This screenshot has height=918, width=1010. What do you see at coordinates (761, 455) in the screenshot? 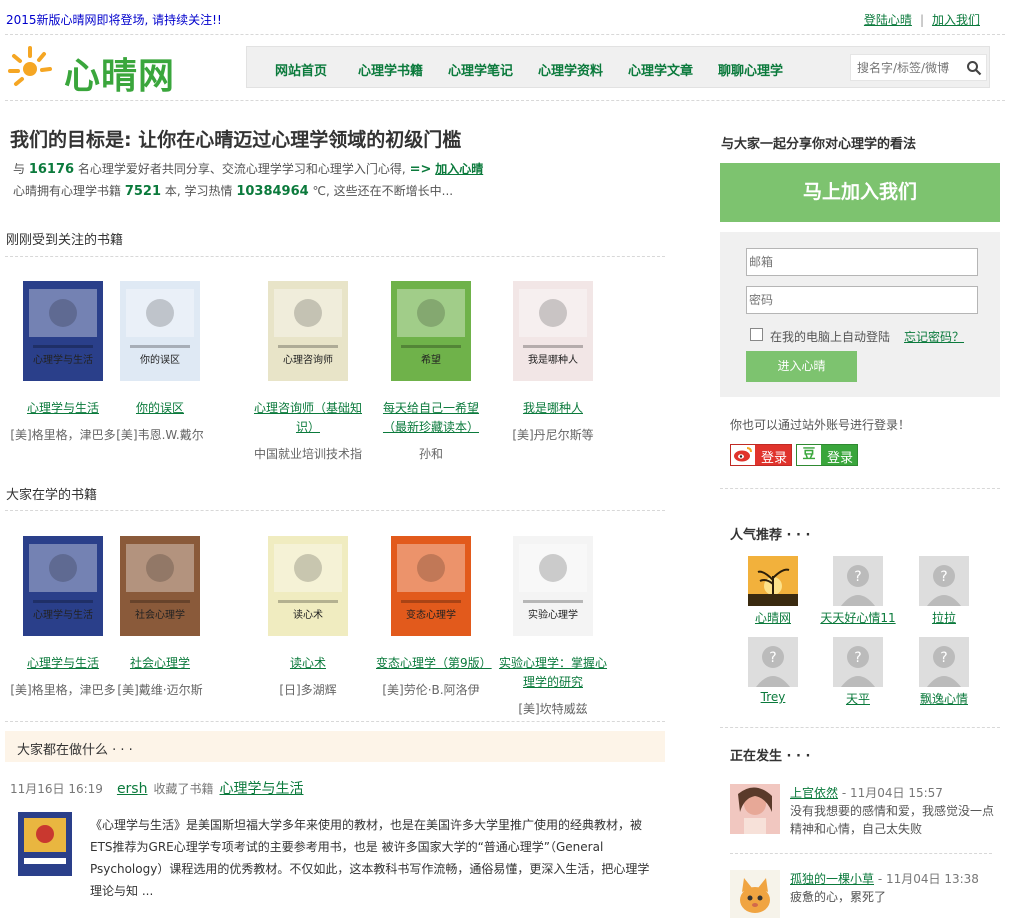
I see `weibo-login-button: 登录` at bounding box center [761, 455].